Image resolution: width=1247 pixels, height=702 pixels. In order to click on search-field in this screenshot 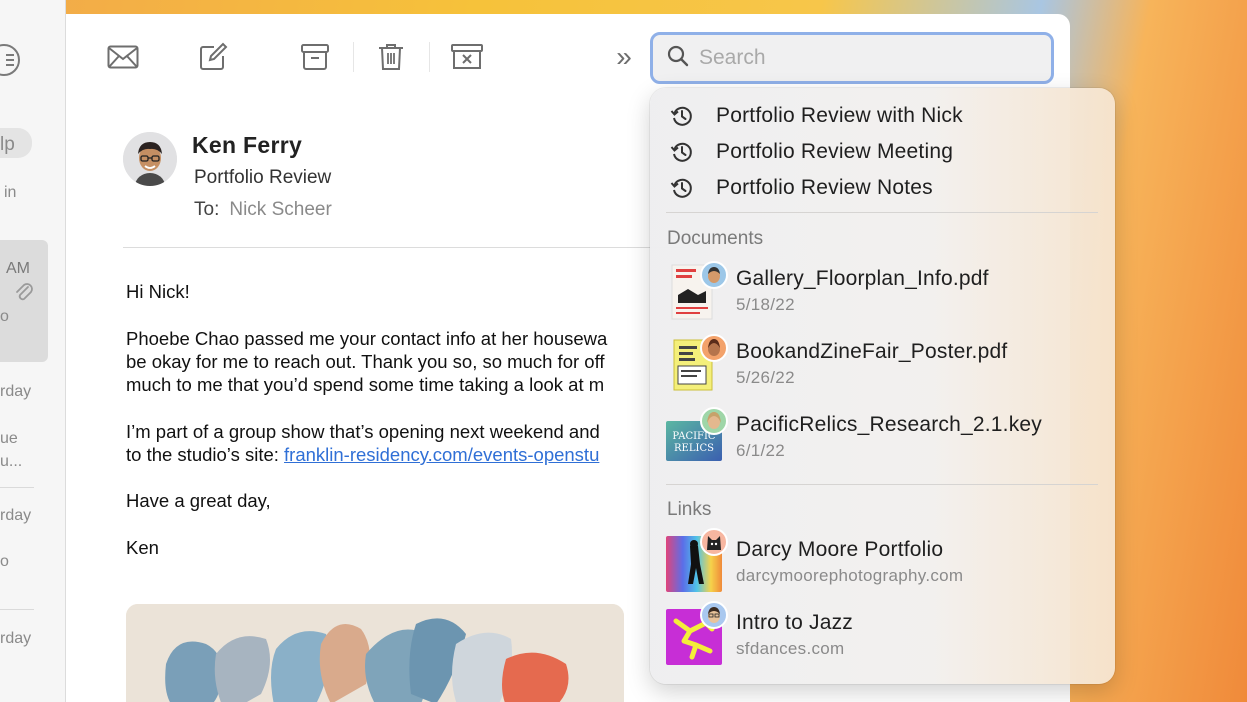, I will do `click(852, 58)`.